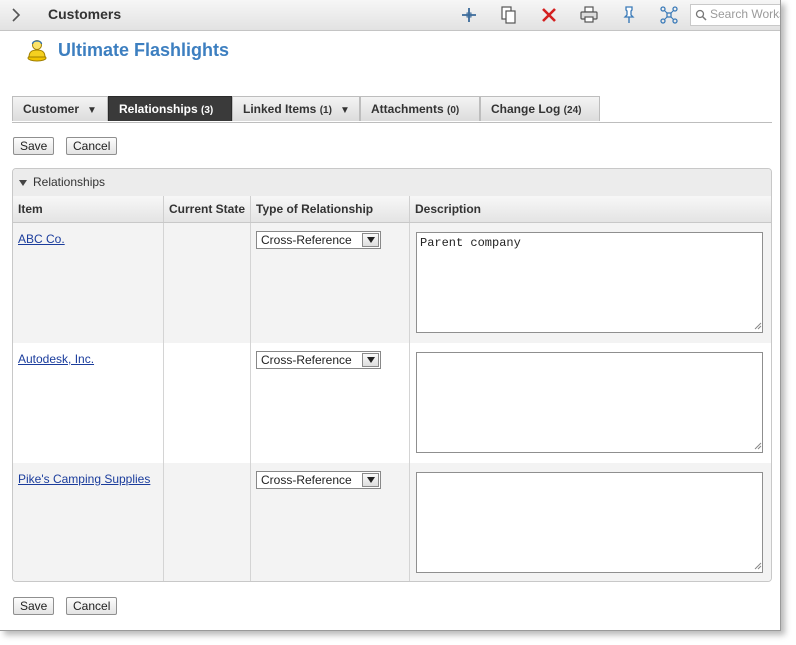 Image resolution: width=796 pixels, height=645 pixels. Describe the element at coordinates (589, 15) in the screenshot. I see `print-icon` at that location.